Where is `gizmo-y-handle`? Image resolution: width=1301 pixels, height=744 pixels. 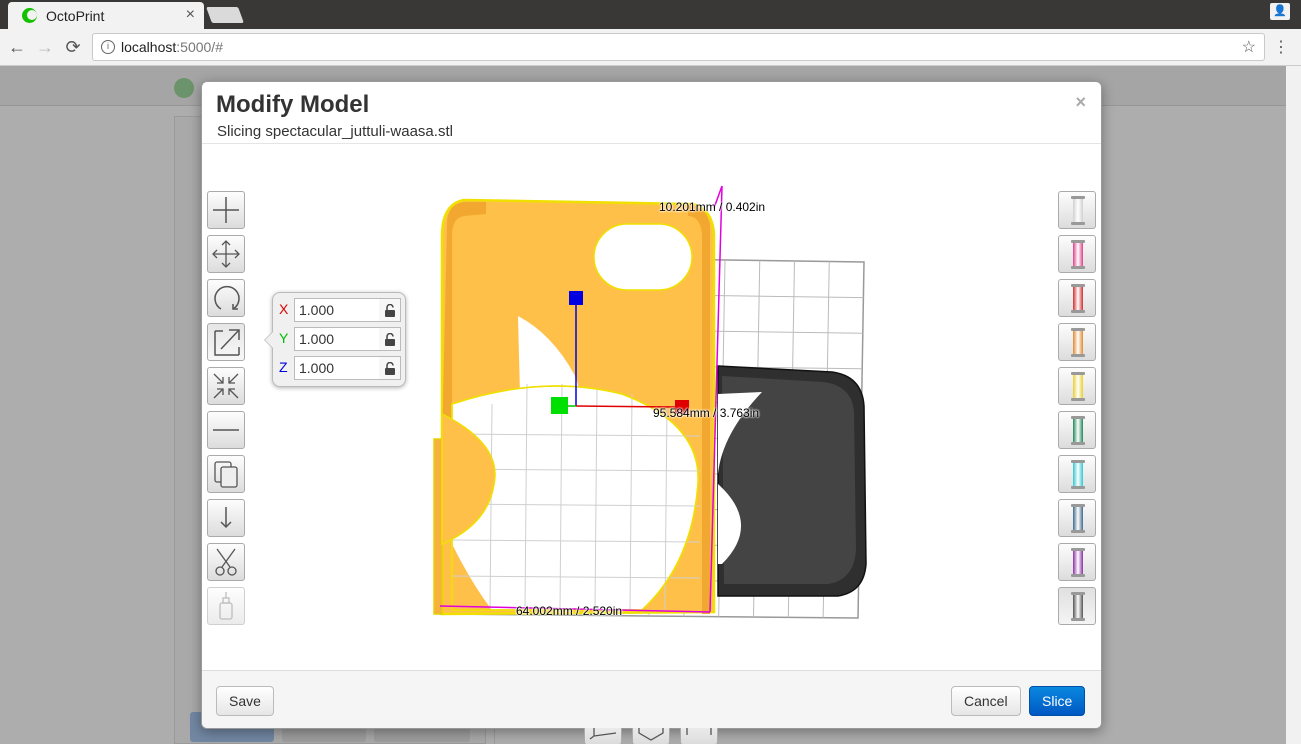 gizmo-y-handle is located at coordinates (559, 405).